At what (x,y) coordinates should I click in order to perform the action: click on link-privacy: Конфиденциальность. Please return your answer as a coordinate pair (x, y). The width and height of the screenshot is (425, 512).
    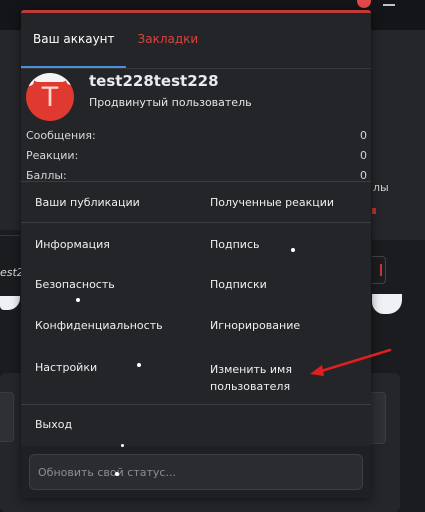
    Looking at the image, I should click on (99, 325).